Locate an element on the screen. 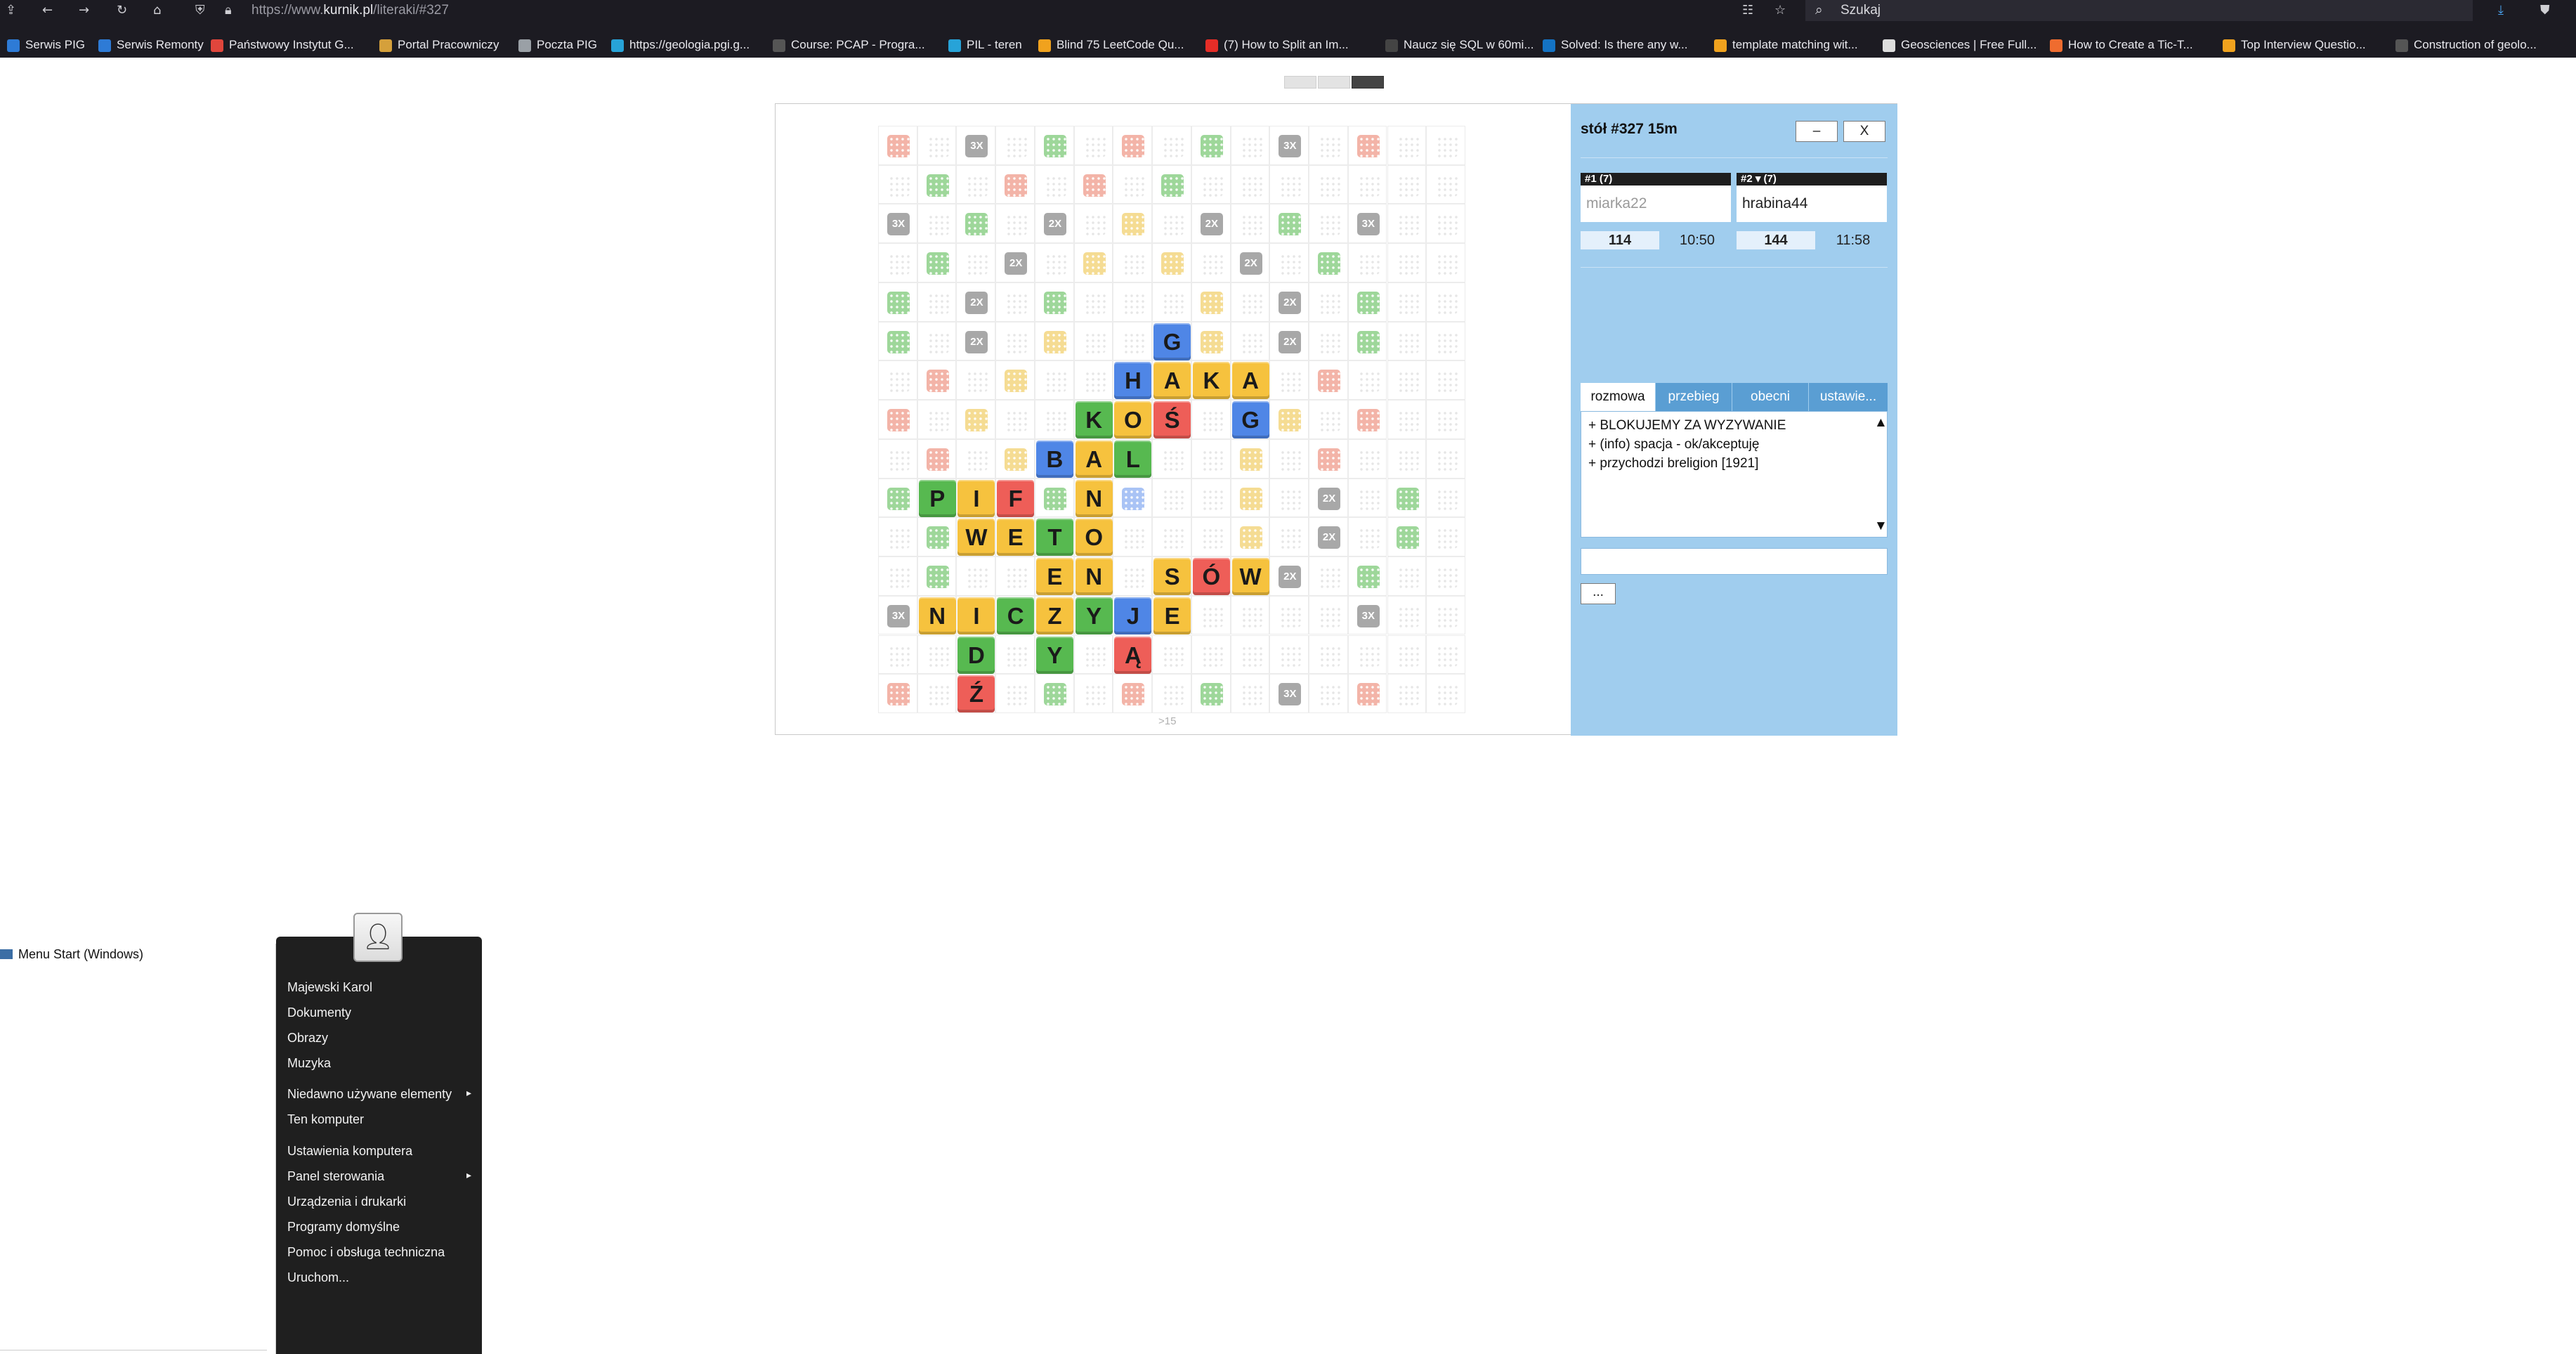  translate-icon: ☷ is located at coordinates (1747, 10).